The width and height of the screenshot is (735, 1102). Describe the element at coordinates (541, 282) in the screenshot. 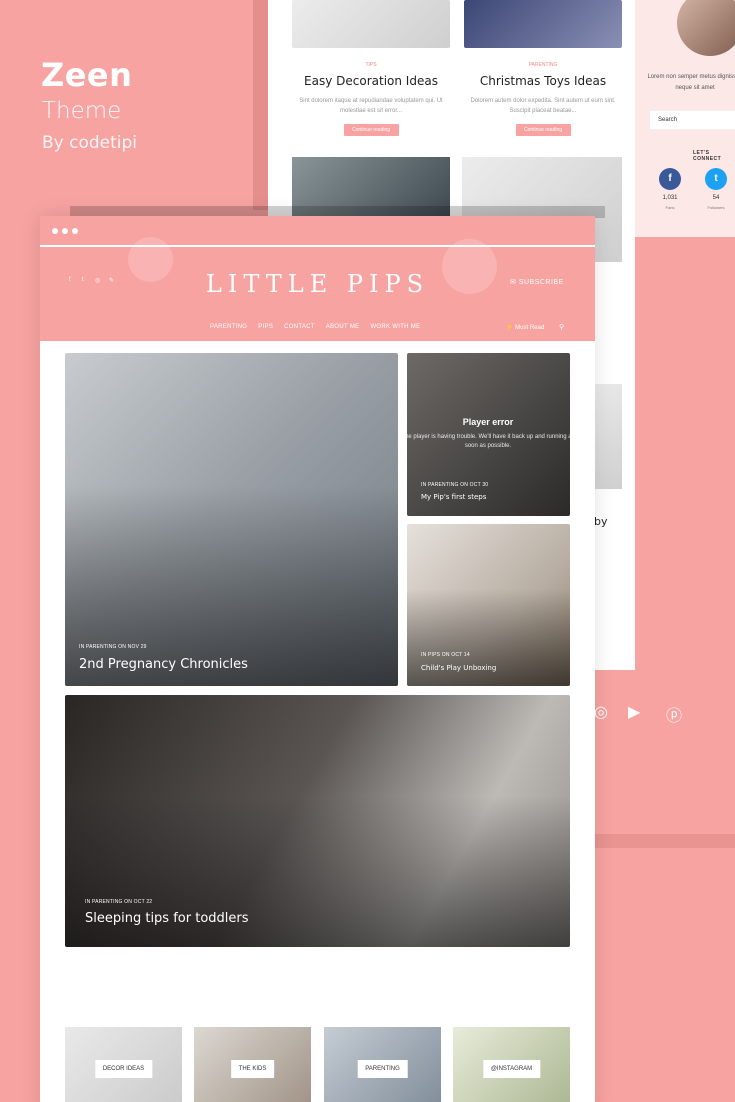

I see `subscribe-label: SUBSCRIBE` at that location.